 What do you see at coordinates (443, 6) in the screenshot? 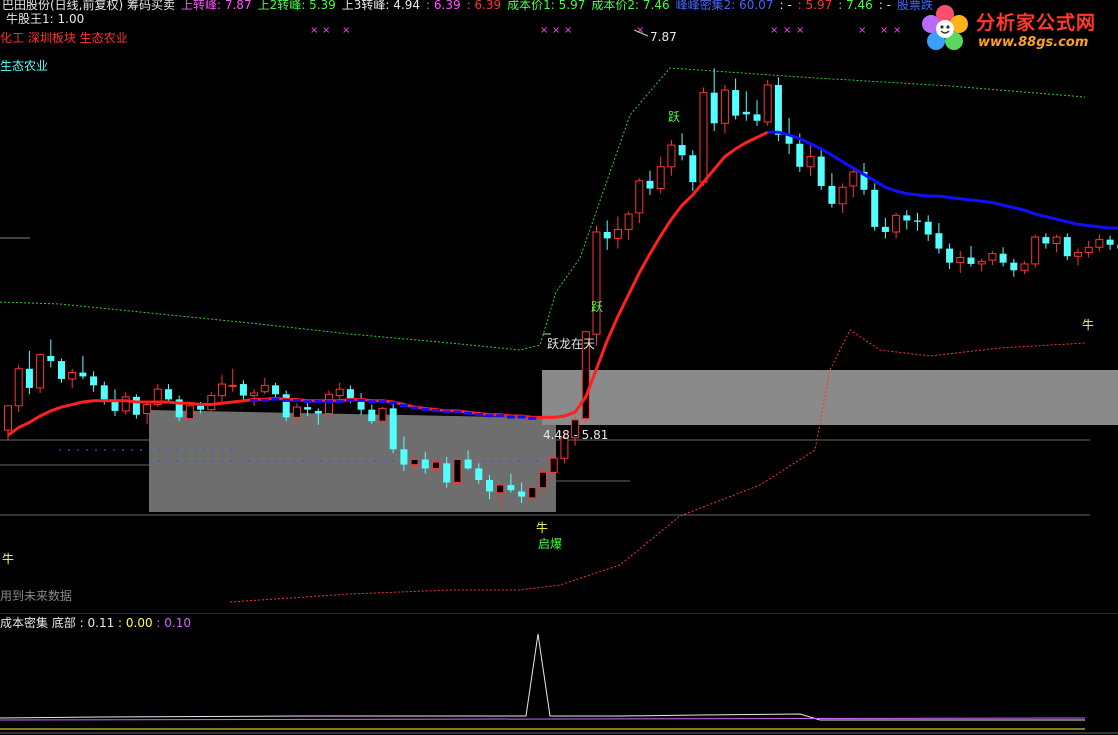
I see `header-item-4: : 6.39` at bounding box center [443, 6].